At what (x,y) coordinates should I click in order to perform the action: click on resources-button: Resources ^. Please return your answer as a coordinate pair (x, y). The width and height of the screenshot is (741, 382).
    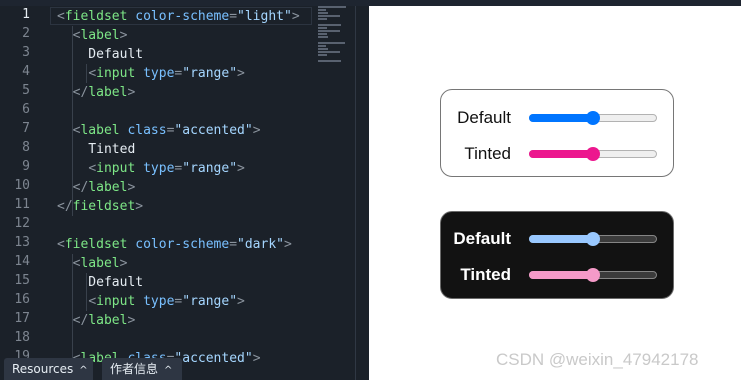
    Looking at the image, I should click on (48, 369).